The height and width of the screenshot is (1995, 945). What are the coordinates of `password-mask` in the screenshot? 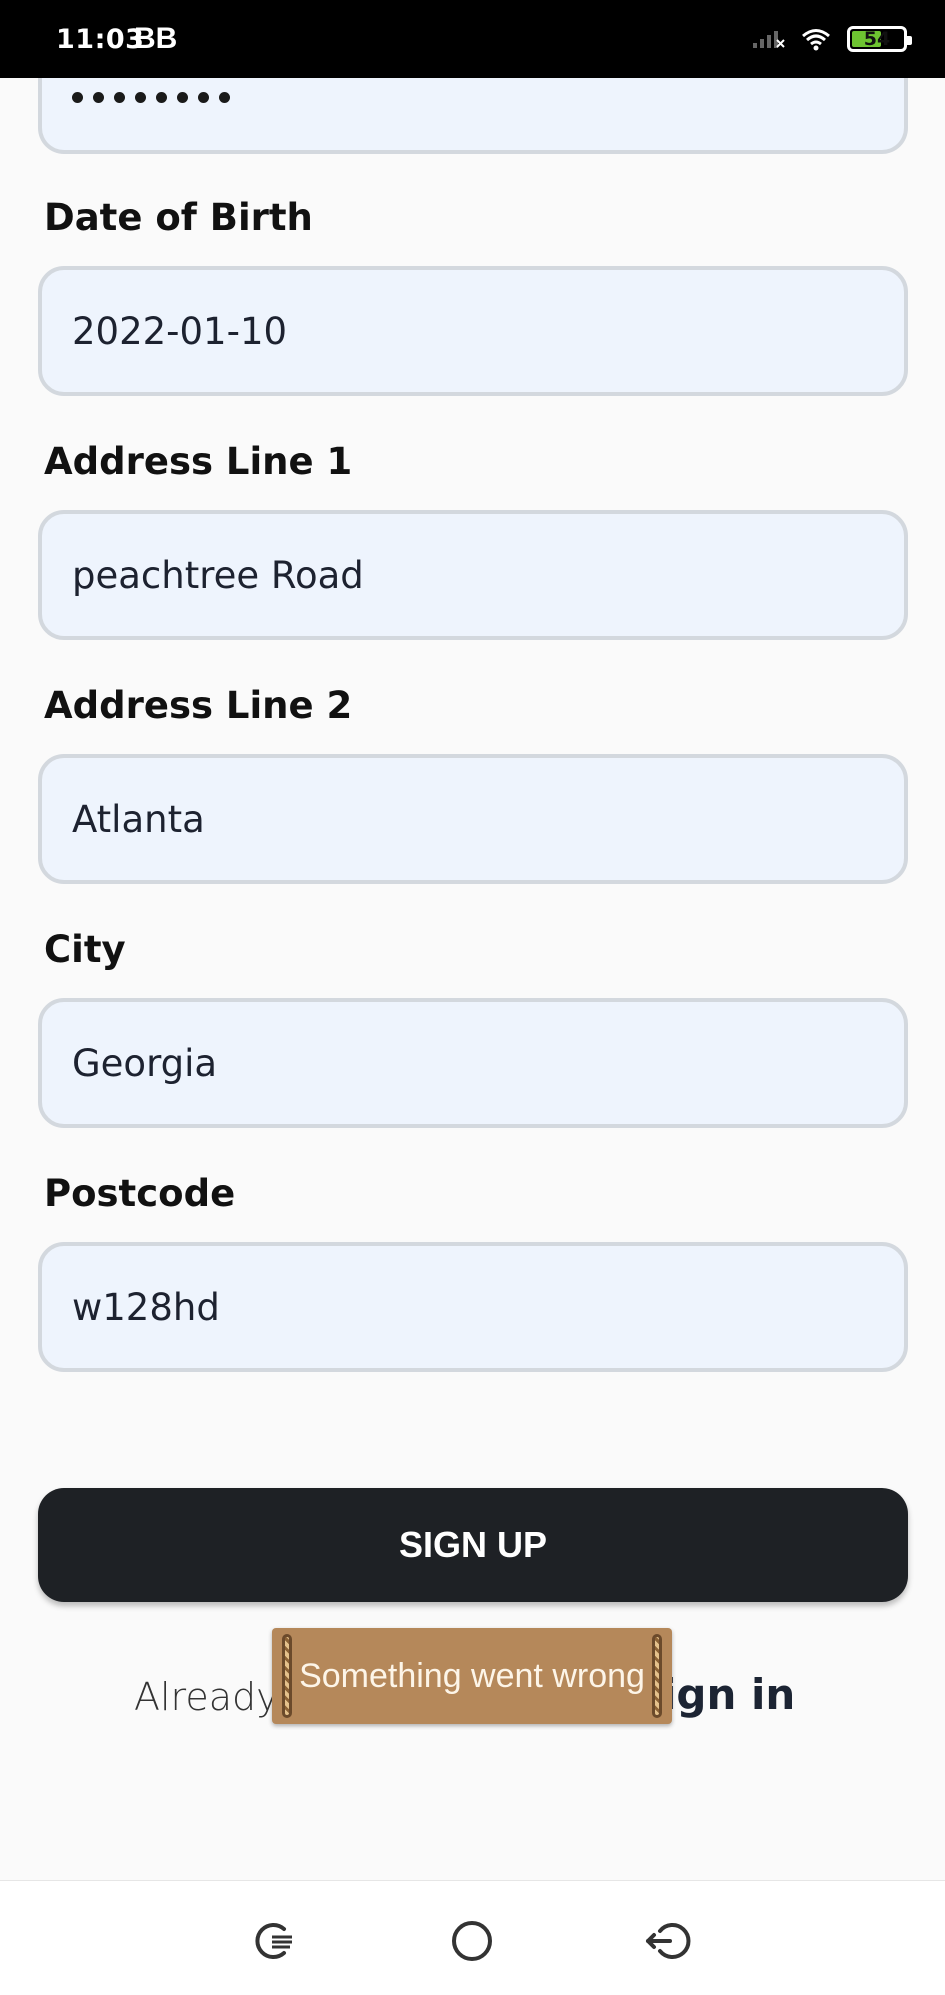 It's located at (151, 97).